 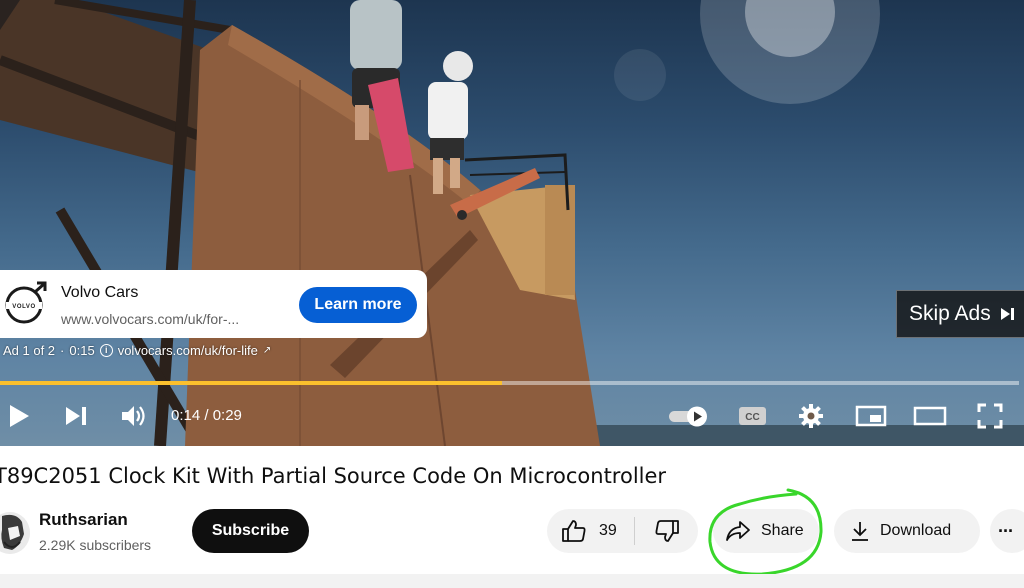 I want to click on subscriber-count: 2.29K subscribers, so click(x=95, y=545).